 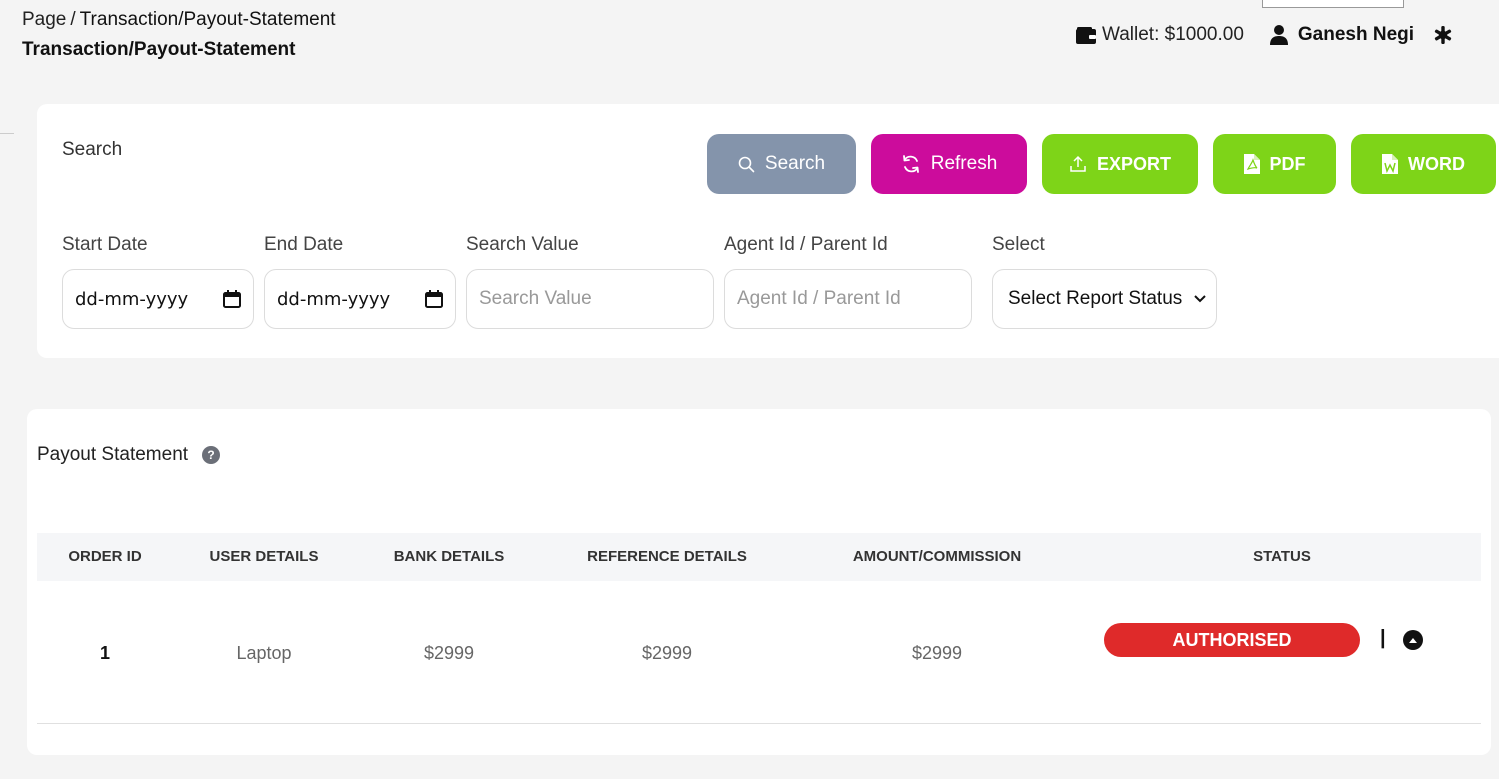 I want to click on wallet-balance: Wallet: $1000.00, so click(x=1160, y=35).